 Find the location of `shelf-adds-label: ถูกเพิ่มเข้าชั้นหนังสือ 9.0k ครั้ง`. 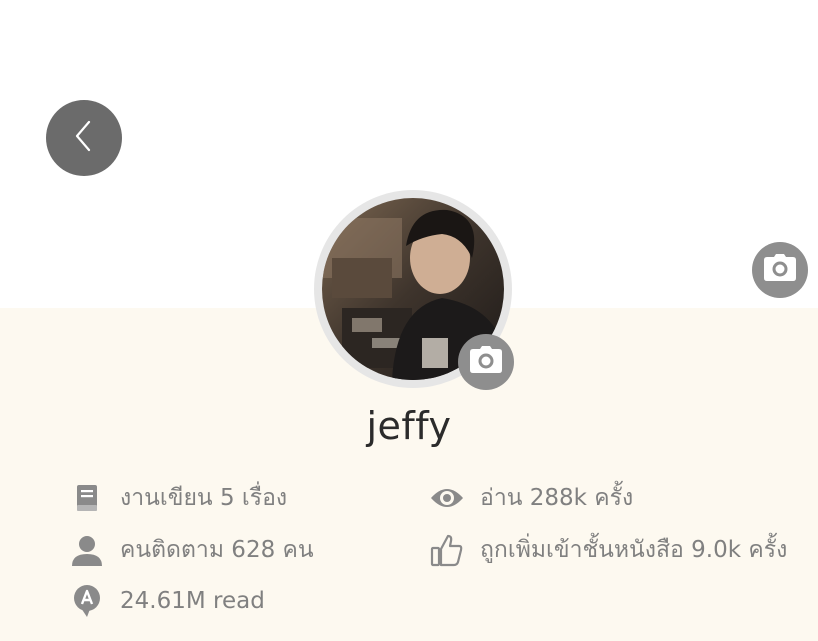

shelf-adds-label: ถูกเพิ่มเข้าชั้นหนังสือ 9.0k ครั้ง is located at coordinates (634, 550).